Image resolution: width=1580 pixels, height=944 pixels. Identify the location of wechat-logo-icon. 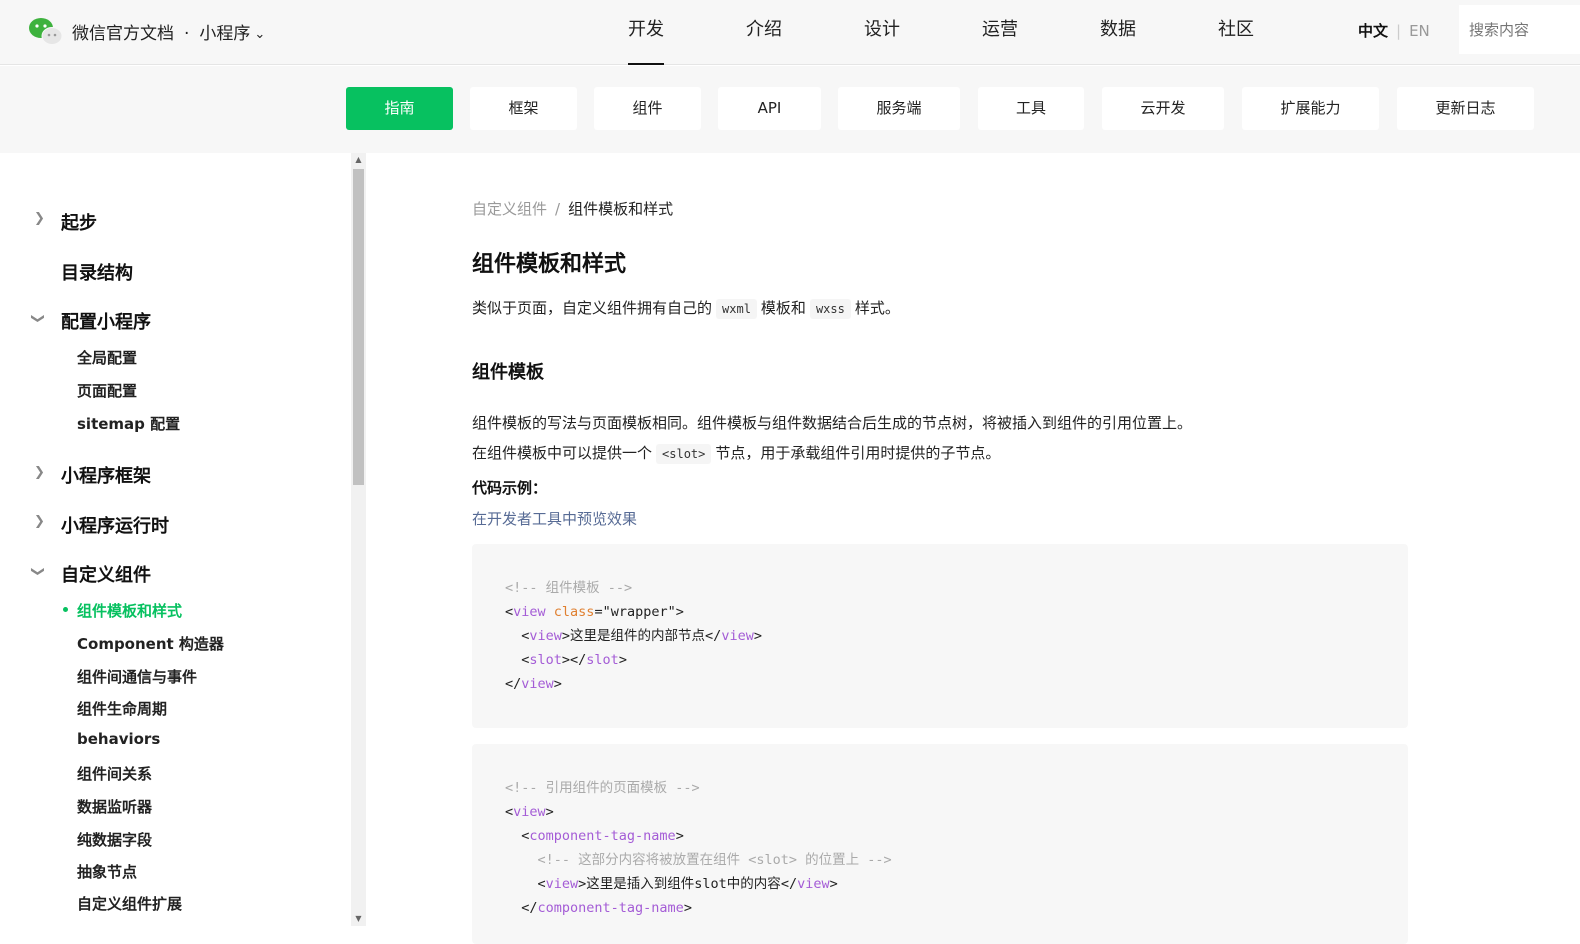
(45, 31).